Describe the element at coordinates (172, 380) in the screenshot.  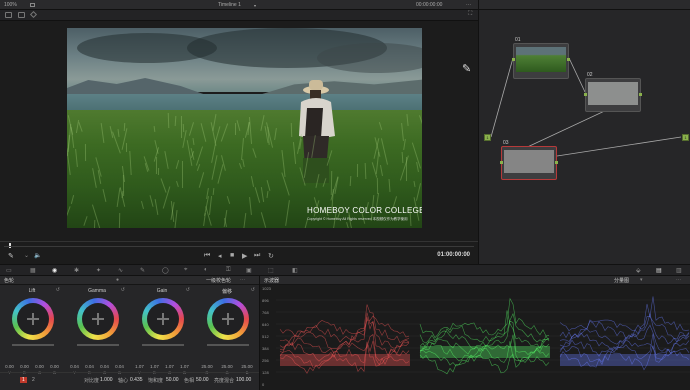
I see `sat-value: 50.00` at that location.